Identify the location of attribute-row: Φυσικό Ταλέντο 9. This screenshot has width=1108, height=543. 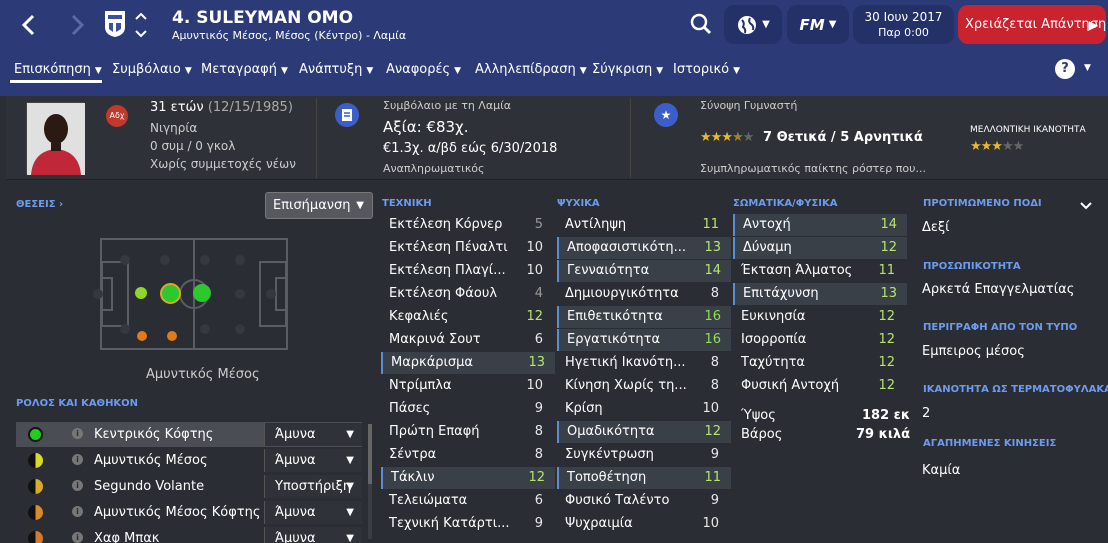
(644, 501).